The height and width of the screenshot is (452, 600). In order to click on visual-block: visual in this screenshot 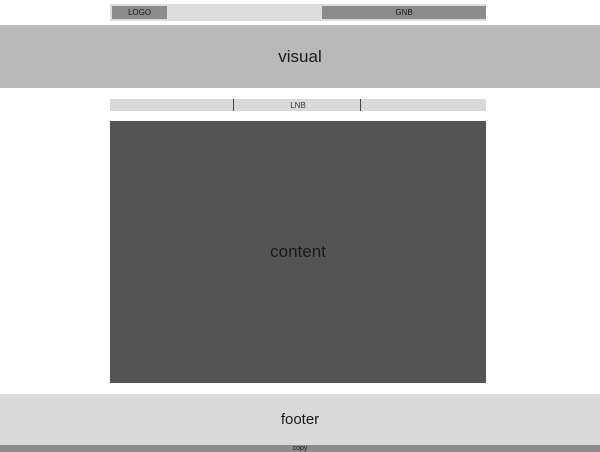, I will do `click(300, 56)`.